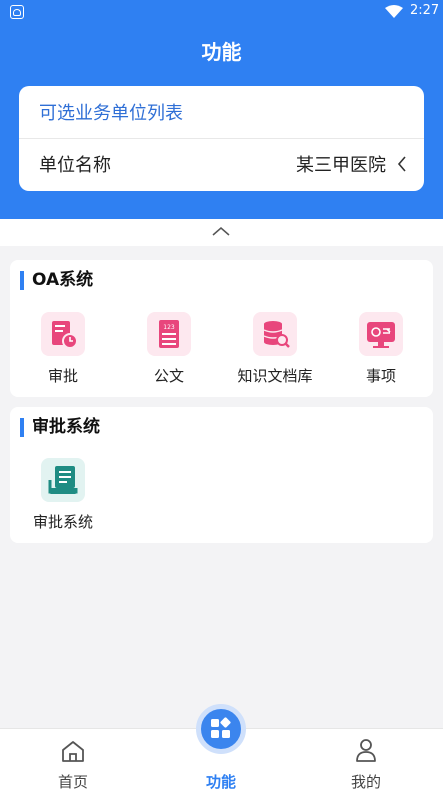 The image size is (443, 793). What do you see at coordinates (60, 427) in the screenshot?
I see `section-title: 审批系统` at bounding box center [60, 427].